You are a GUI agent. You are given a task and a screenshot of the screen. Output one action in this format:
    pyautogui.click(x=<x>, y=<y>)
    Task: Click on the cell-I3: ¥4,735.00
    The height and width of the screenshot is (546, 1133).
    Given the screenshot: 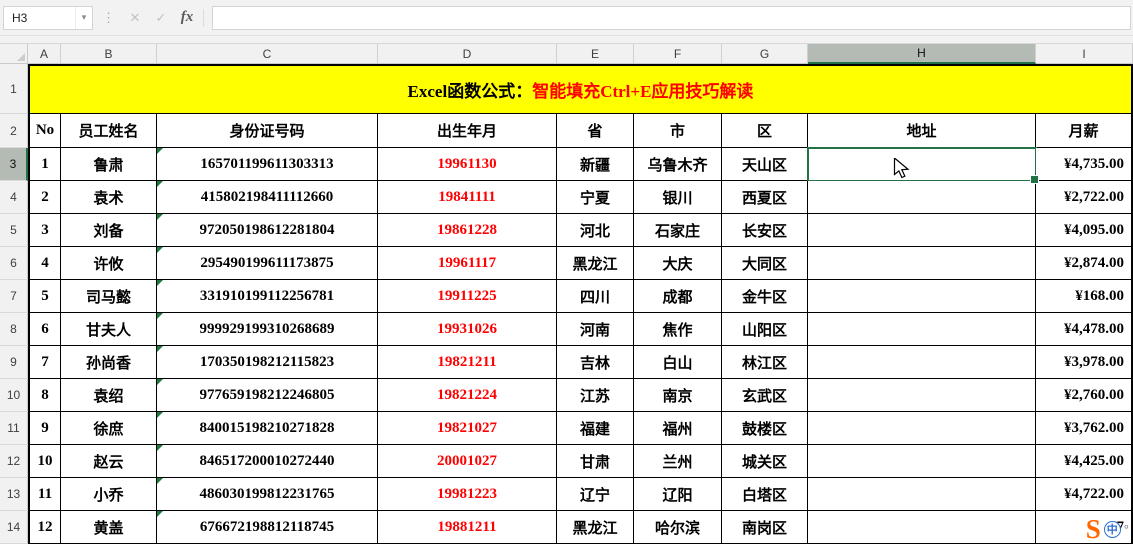 What is the action you would take?
    pyautogui.click(x=1084, y=164)
    